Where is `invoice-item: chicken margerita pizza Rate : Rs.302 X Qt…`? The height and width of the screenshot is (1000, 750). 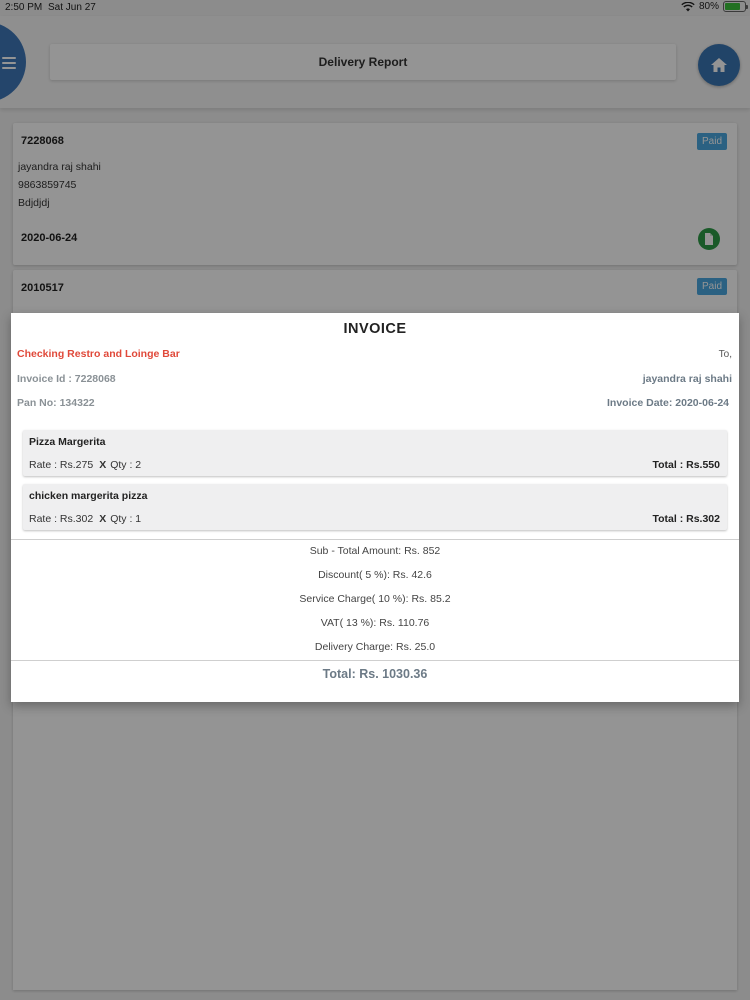 invoice-item: chicken margerita pizza Rate : Rs.302 X Qt… is located at coordinates (375, 507).